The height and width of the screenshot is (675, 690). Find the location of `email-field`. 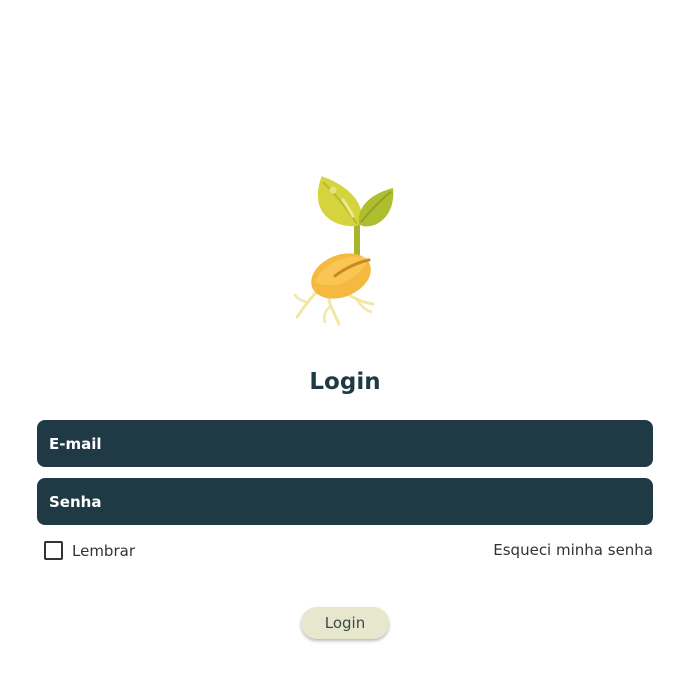

email-field is located at coordinates (345, 443).